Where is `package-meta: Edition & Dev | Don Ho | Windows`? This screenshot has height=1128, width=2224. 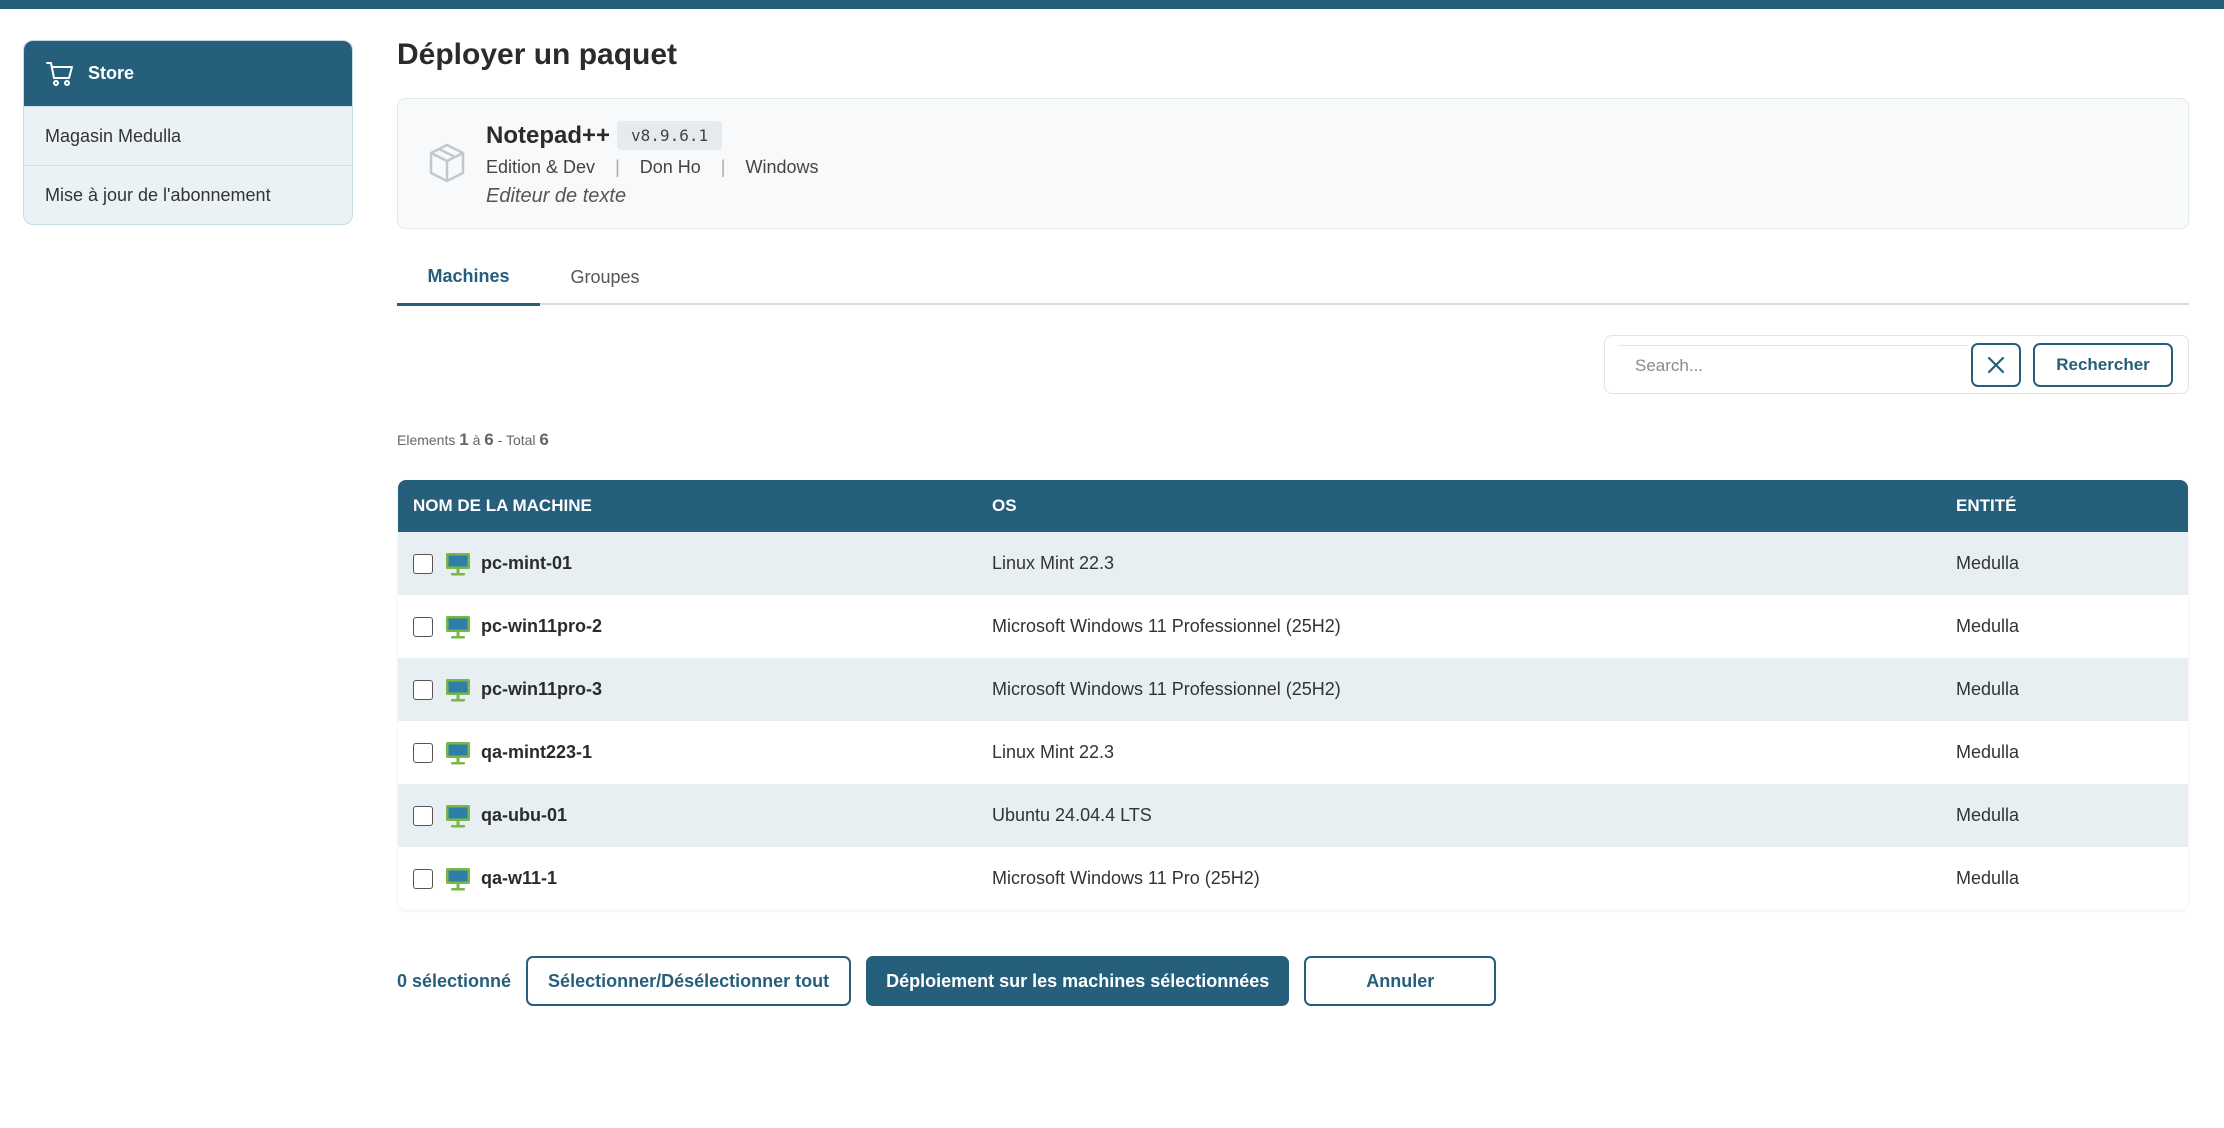
package-meta: Edition & Dev | Don Ho | Windows is located at coordinates (652, 167).